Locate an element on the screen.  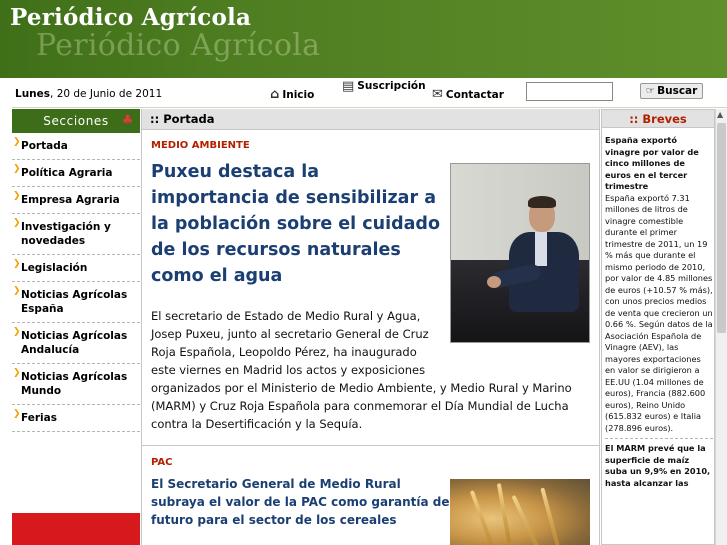
breadcrumb: :: Portada is located at coordinates (370, 119).